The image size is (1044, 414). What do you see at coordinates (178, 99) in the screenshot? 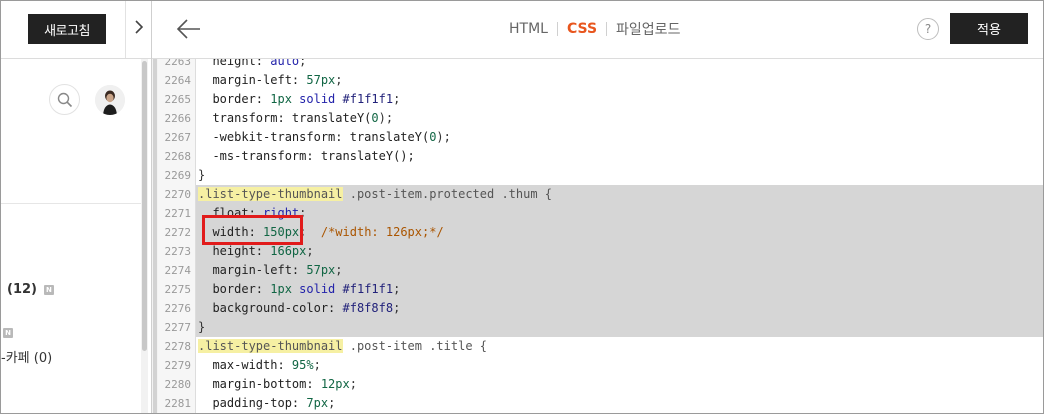
I see `line-number: 2265` at bounding box center [178, 99].